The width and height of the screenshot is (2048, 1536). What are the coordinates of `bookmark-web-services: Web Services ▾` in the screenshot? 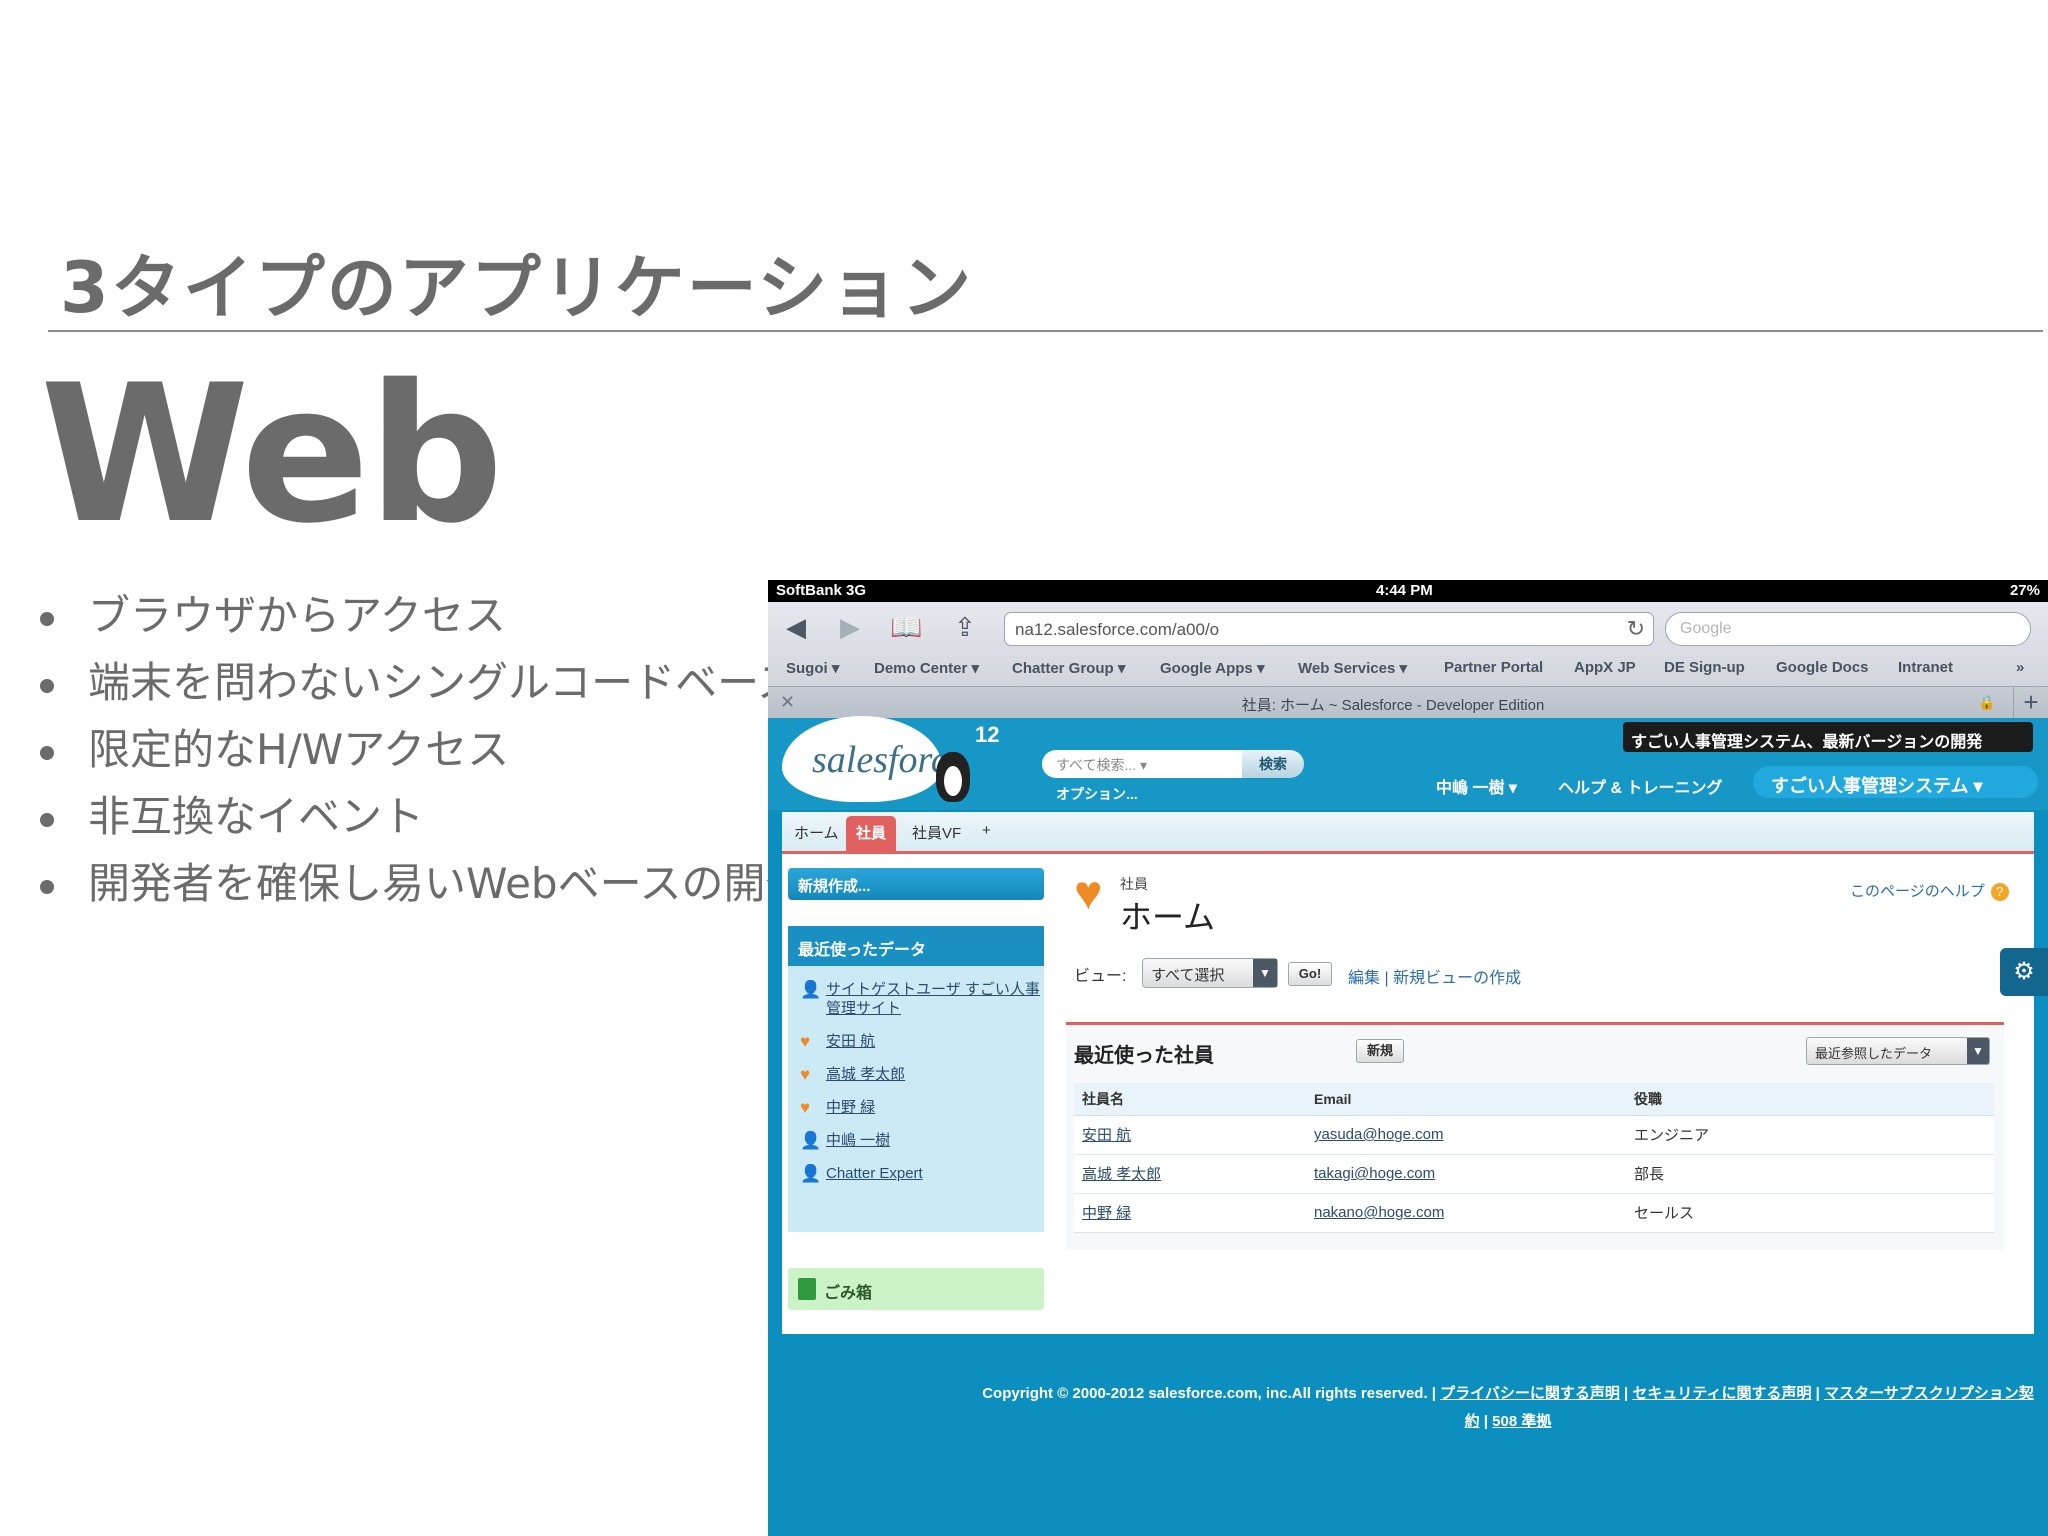 It's located at (1352, 668).